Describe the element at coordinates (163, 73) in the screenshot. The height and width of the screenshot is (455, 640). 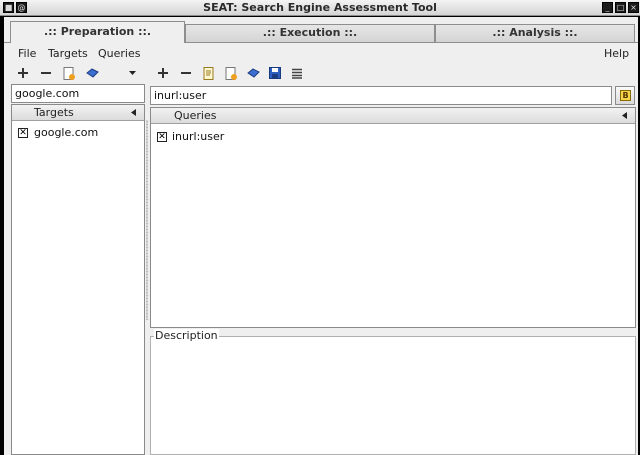
I see `add-query-icon` at that location.